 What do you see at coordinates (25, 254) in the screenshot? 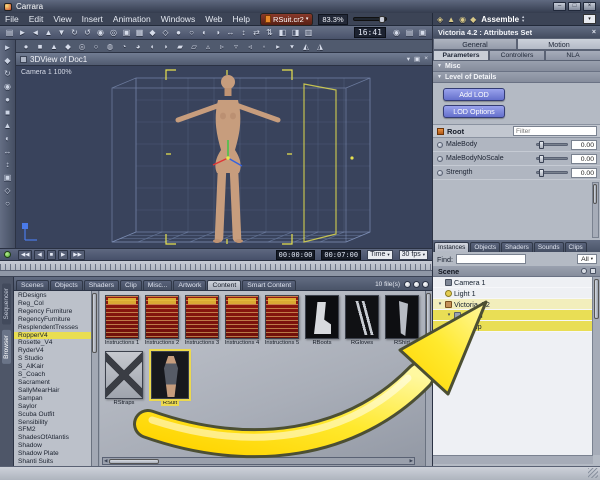
I see `transport-button: ◀◀` at bounding box center [25, 254].